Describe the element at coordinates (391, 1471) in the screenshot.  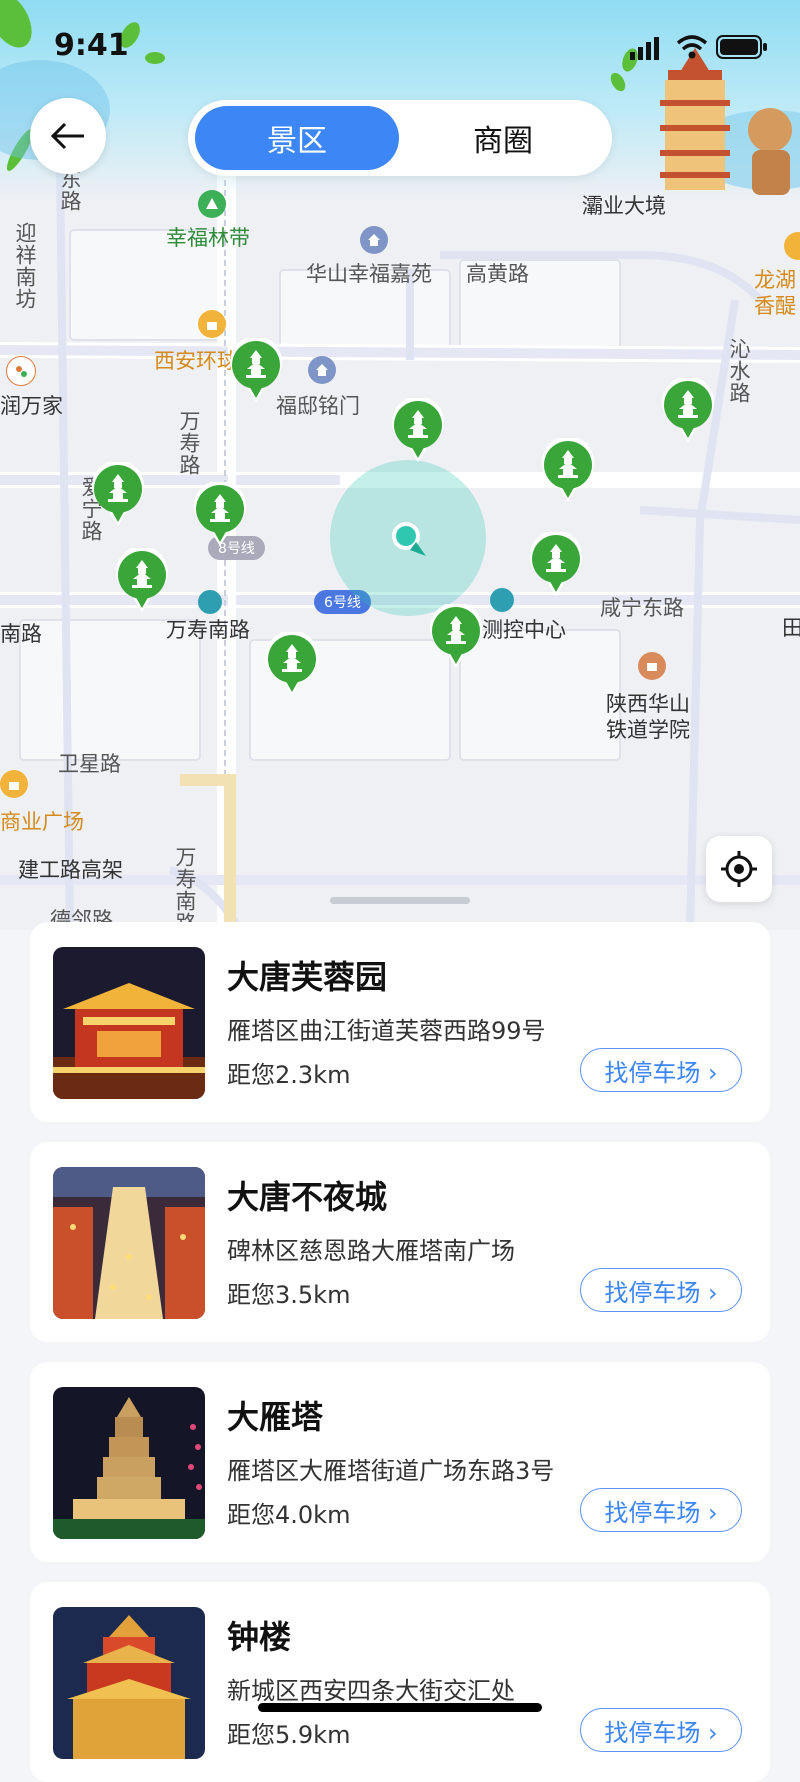
I see `scenic-address: 雁塔区大雁塔街道广场东路3号` at that location.